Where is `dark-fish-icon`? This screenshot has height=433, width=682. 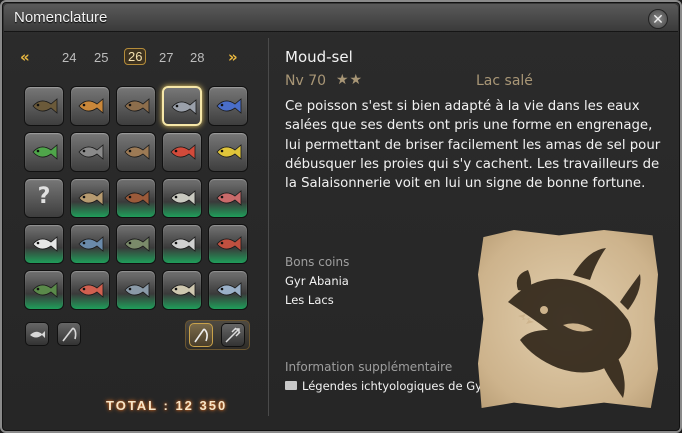 dark-fish-icon is located at coordinates (137, 244).